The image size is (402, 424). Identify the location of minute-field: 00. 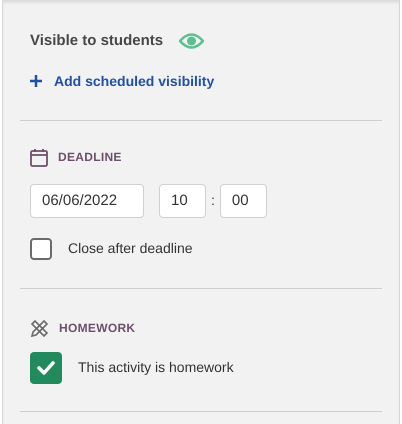
(243, 201).